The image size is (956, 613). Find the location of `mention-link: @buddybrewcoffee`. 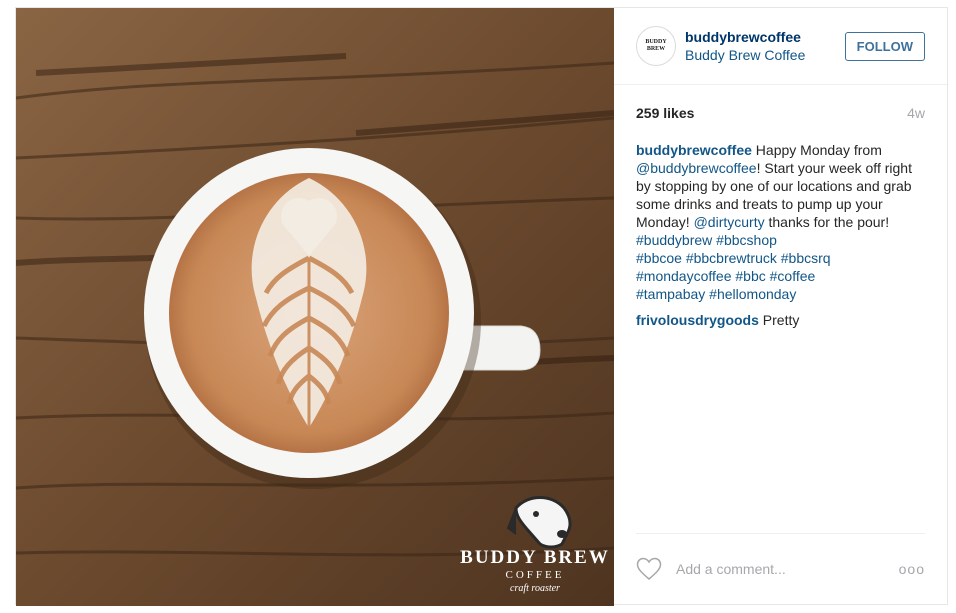

mention-link: @buddybrewcoffee is located at coordinates (696, 168).